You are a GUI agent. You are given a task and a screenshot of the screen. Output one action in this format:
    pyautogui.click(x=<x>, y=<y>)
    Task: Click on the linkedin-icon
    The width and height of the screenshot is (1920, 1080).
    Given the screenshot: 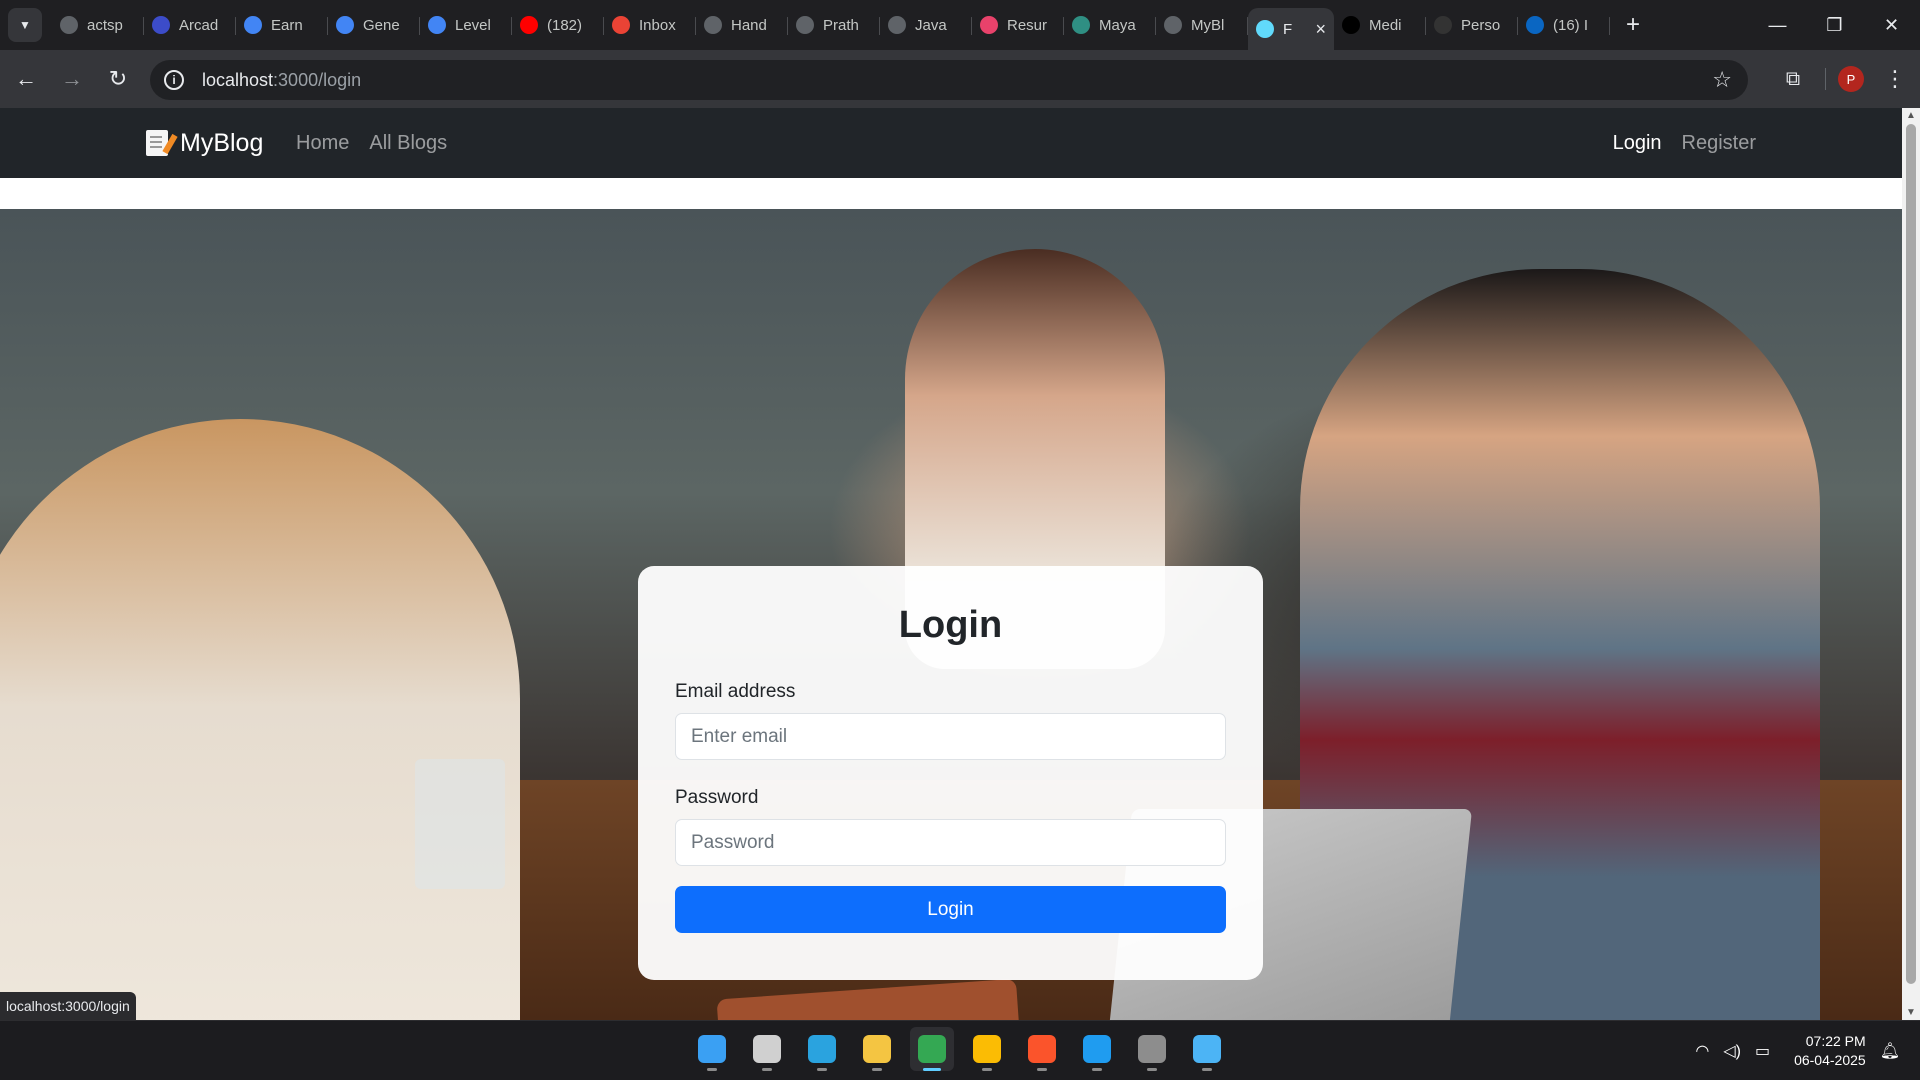 What is the action you would take?
    pyautogui.click(x=1535, y=25)
    